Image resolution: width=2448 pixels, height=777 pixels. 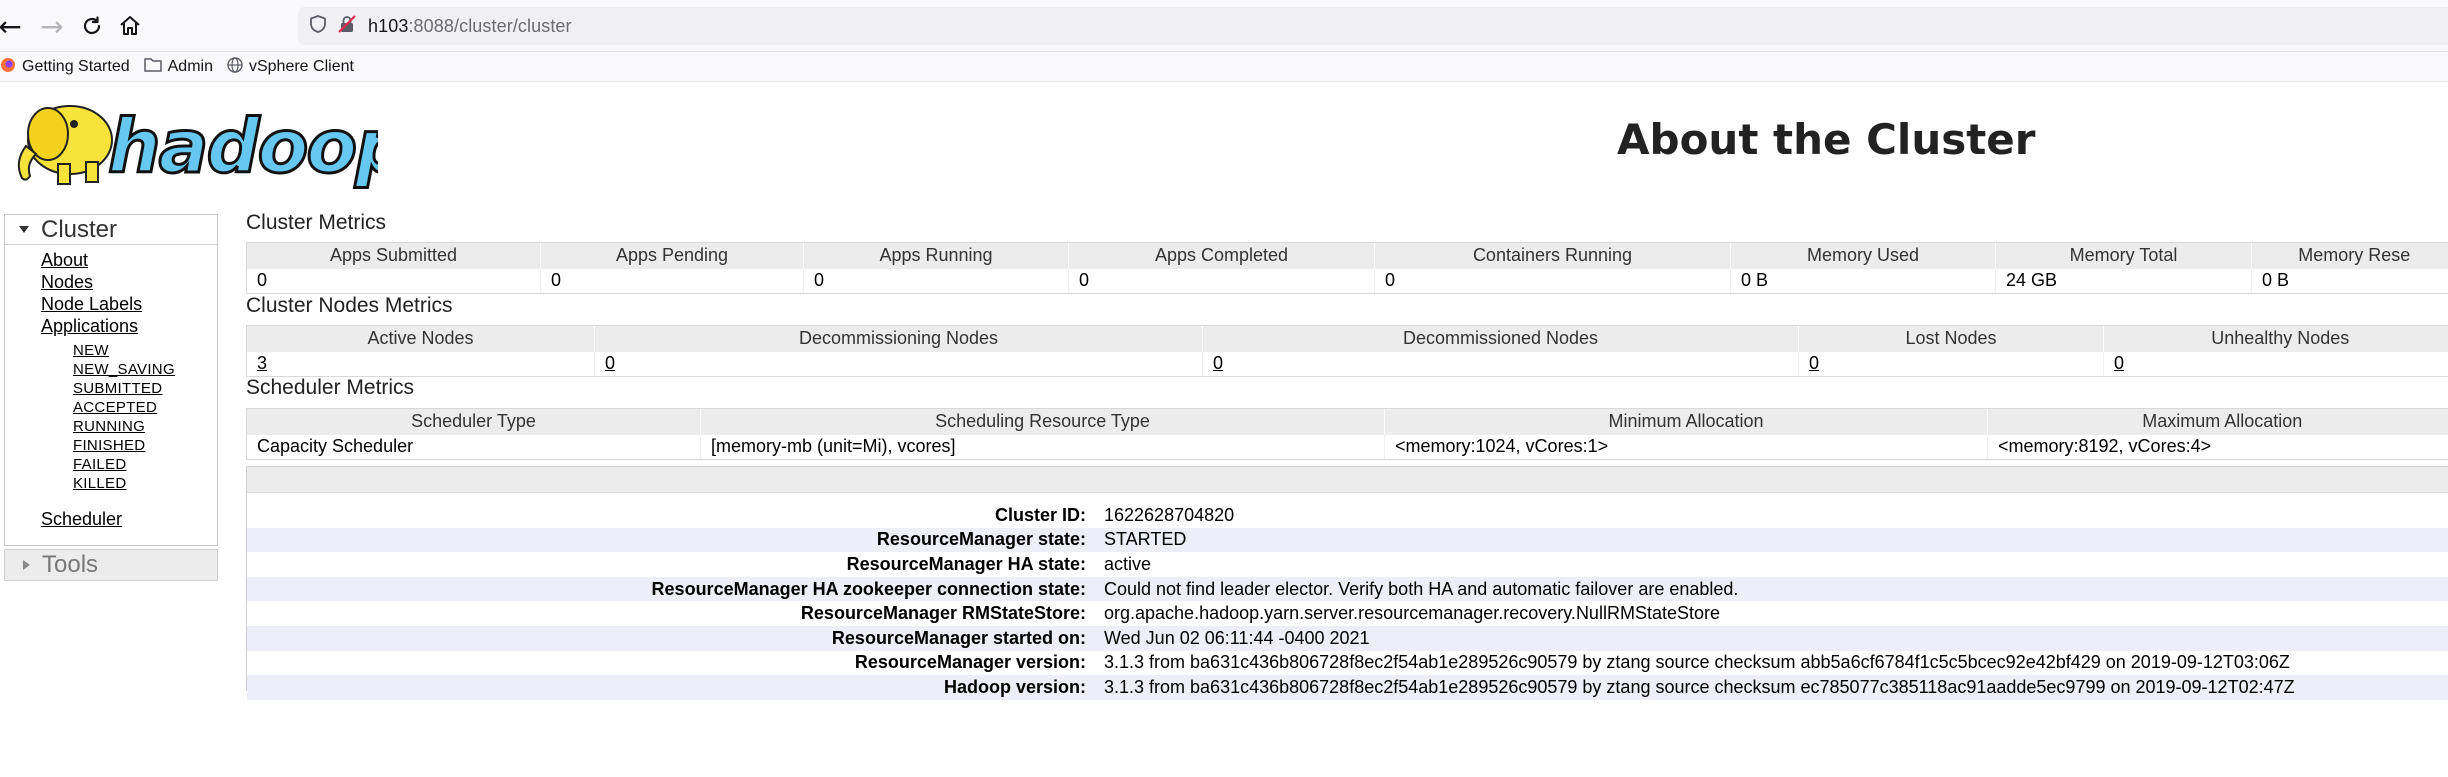 I want to click on column-header: Apps Submitted, so click(x=393, y=255).